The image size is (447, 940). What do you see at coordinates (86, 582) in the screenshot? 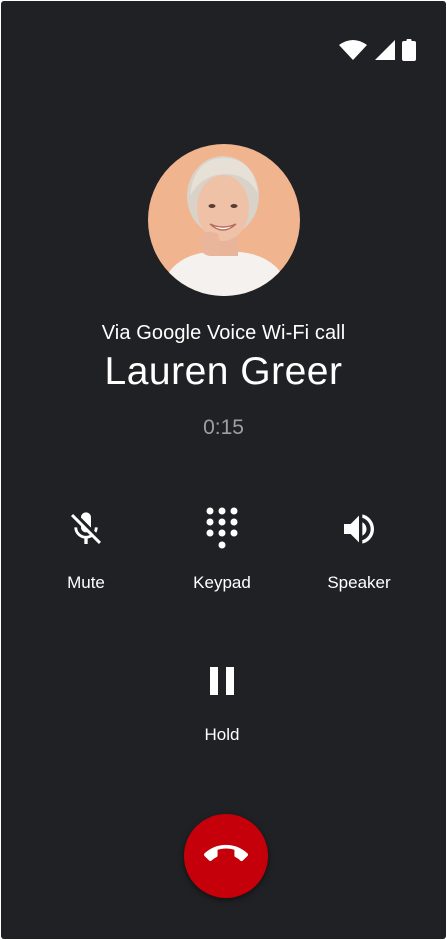
I see `mute-label: Mute` at bounding box center [86, 582].